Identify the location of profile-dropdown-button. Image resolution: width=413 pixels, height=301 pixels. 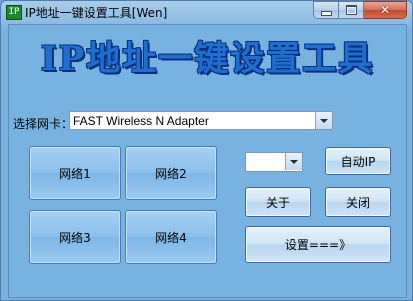
(293, 161).